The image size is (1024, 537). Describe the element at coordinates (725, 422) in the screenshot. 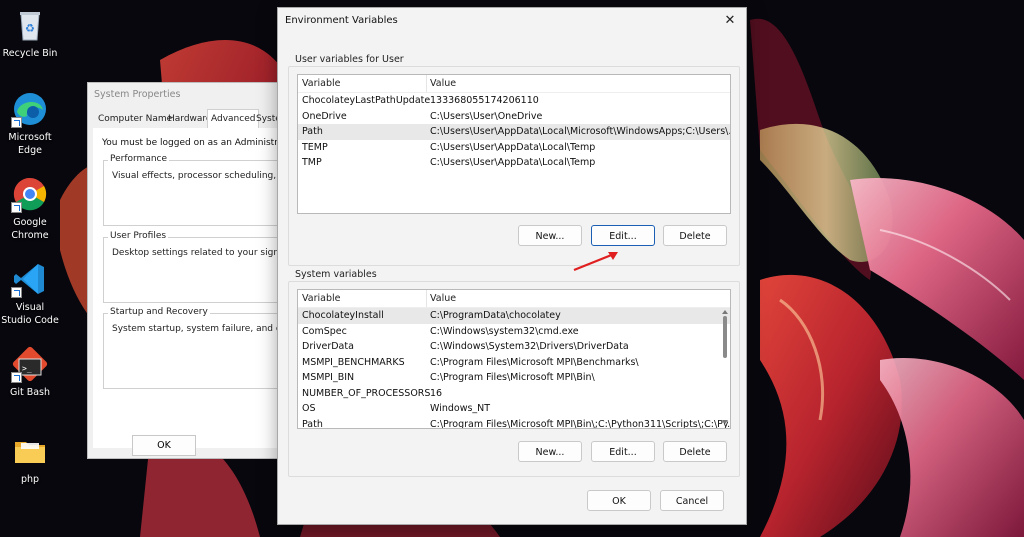

I see `scroll-down-icon` at that location.